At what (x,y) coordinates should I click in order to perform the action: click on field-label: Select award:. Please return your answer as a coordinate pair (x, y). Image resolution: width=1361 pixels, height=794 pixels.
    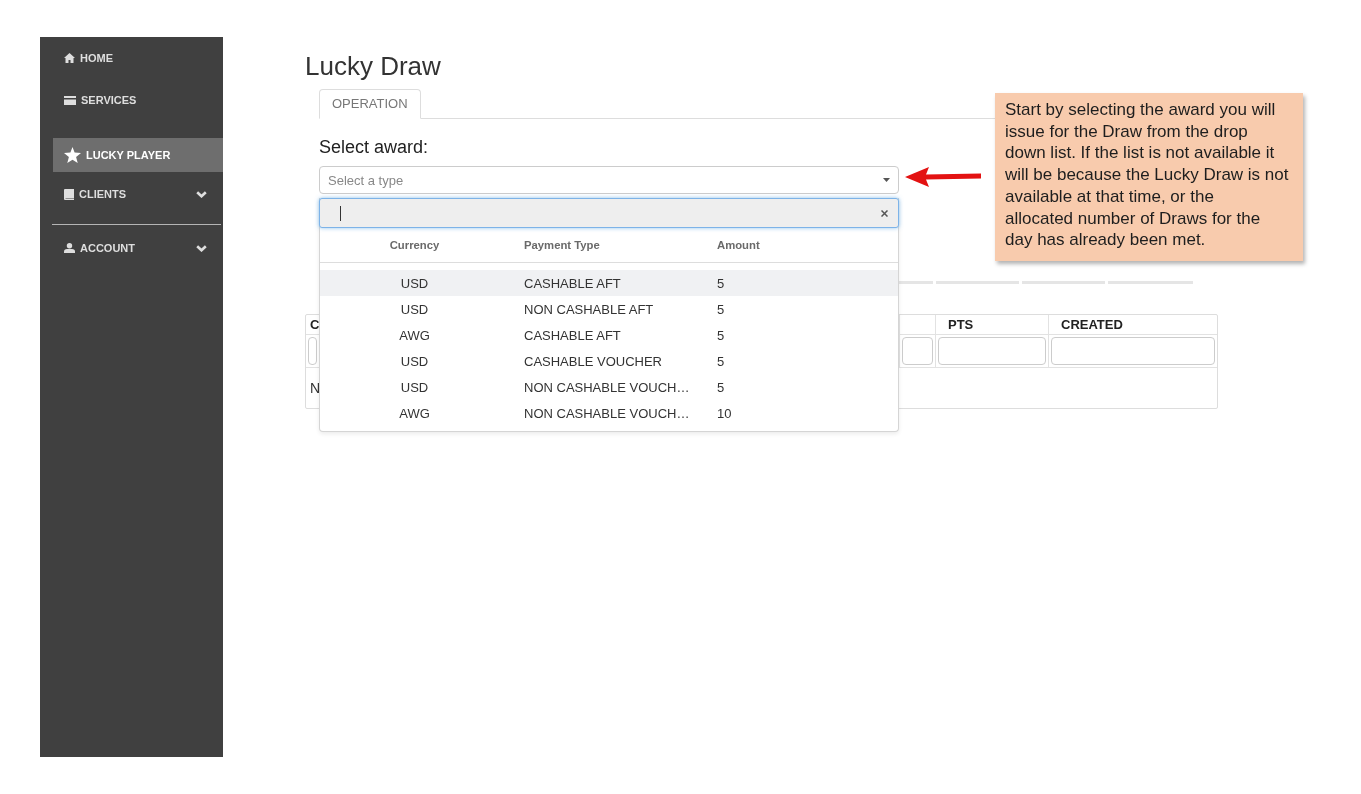
    Looking at the image, I should click on (374, 147).